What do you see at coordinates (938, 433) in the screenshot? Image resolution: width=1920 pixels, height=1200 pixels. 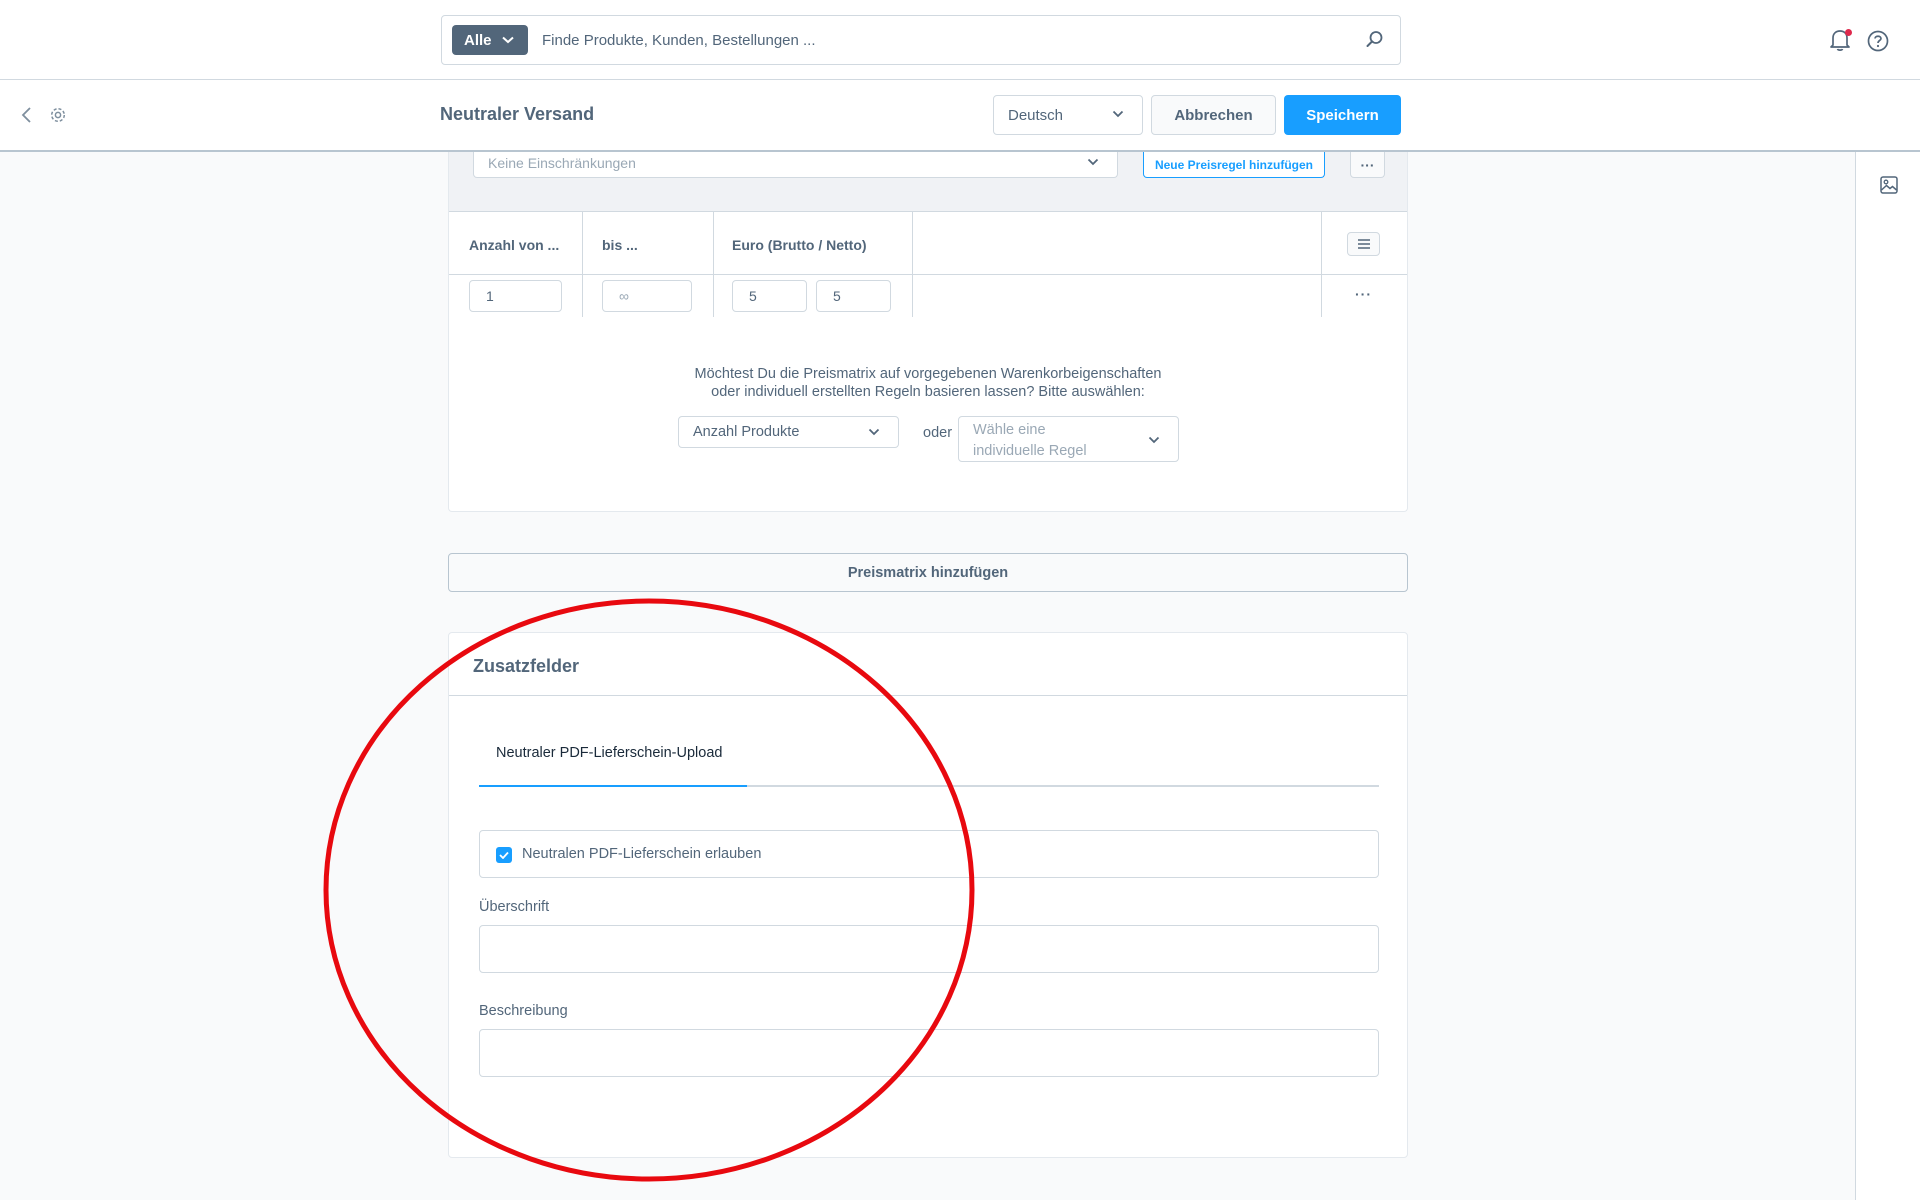 I see `or-label: oder` at bounding box center [938, 433].